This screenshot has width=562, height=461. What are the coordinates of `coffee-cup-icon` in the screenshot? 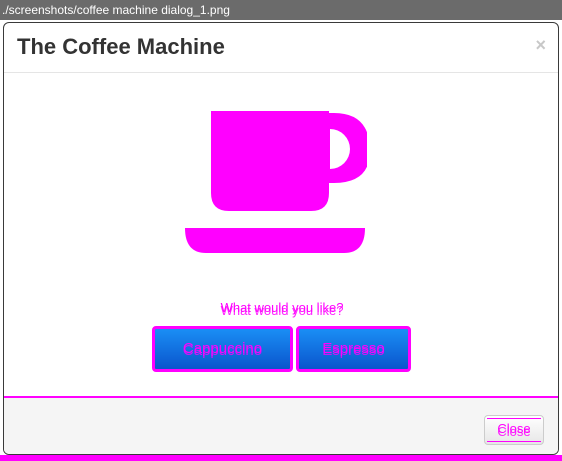 It's located at (277, 183).